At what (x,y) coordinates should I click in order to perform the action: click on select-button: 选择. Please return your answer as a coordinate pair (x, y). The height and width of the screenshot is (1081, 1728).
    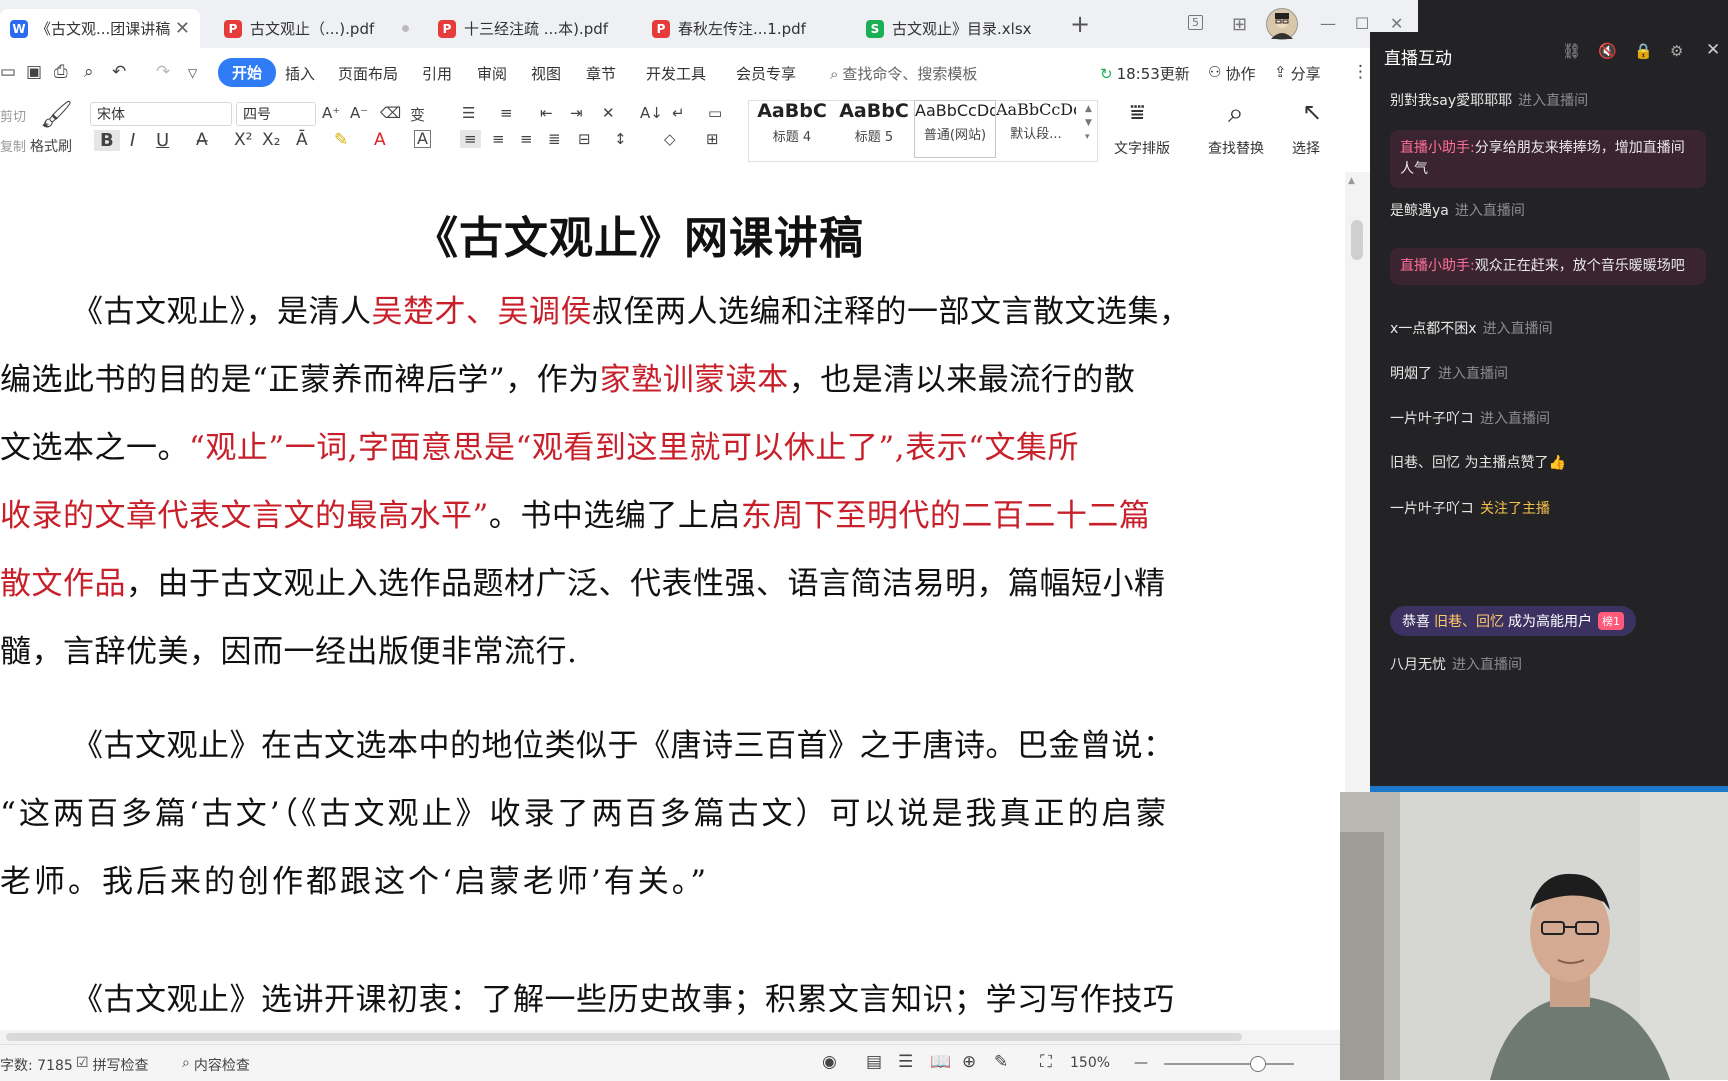
    Looking at the image, I should click on (1306, 148).